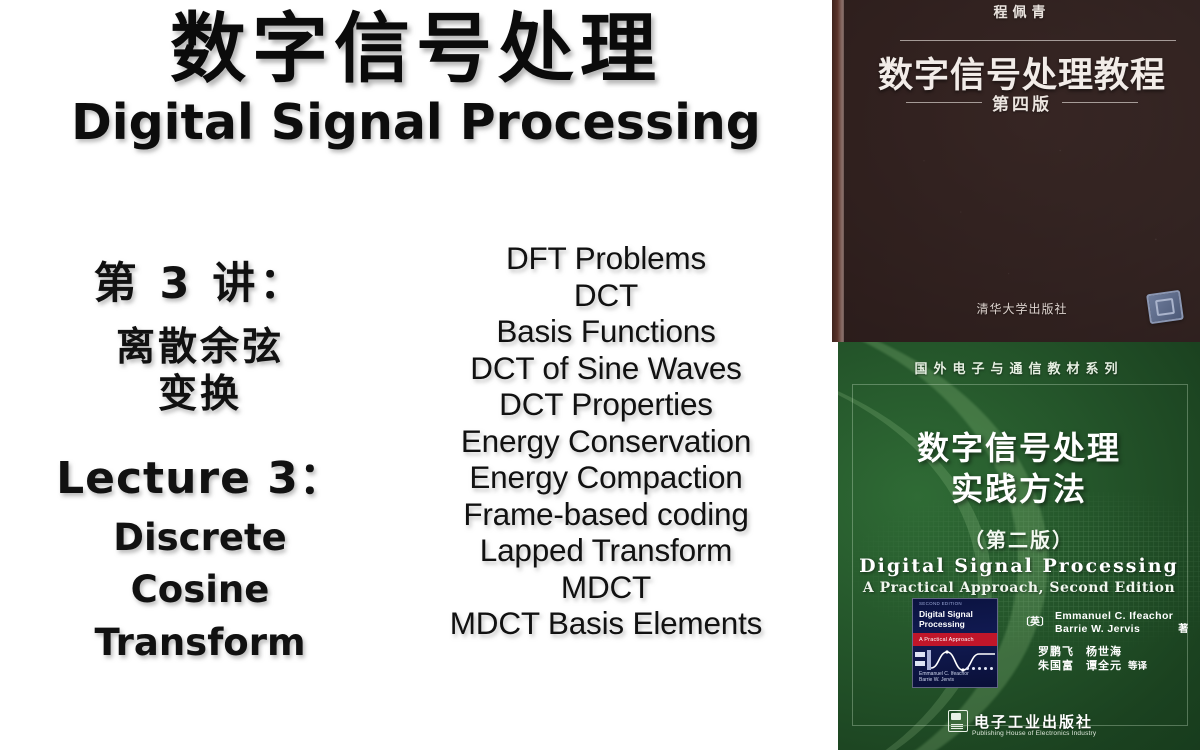 The image size is (1200, 750). What do you see at coordinates (1019, 566) in the screenshot?
I see `book-title-english: Digital Signal Processing` at bounding box center [1019, 566].